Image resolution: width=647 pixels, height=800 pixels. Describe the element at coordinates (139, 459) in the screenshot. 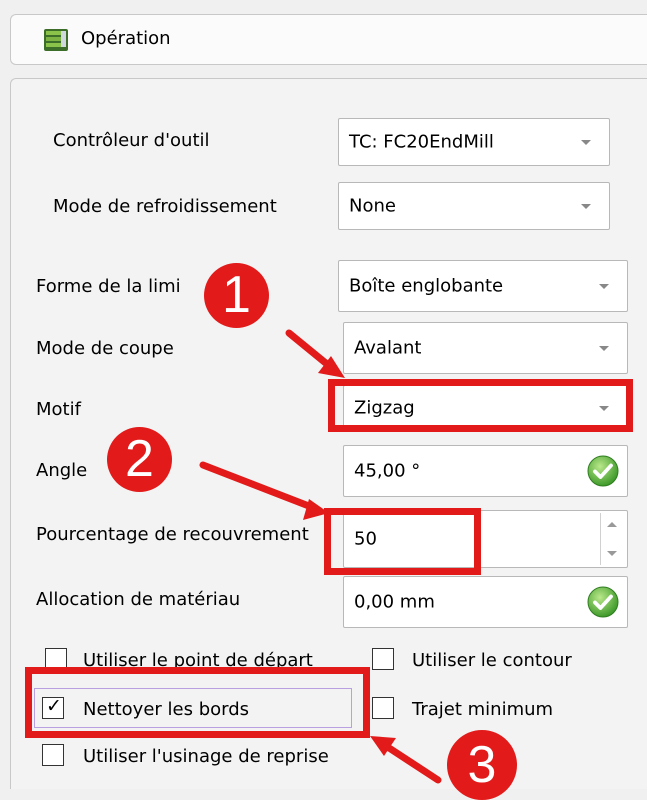

I see `annotation-badge-2: 2` at that location.